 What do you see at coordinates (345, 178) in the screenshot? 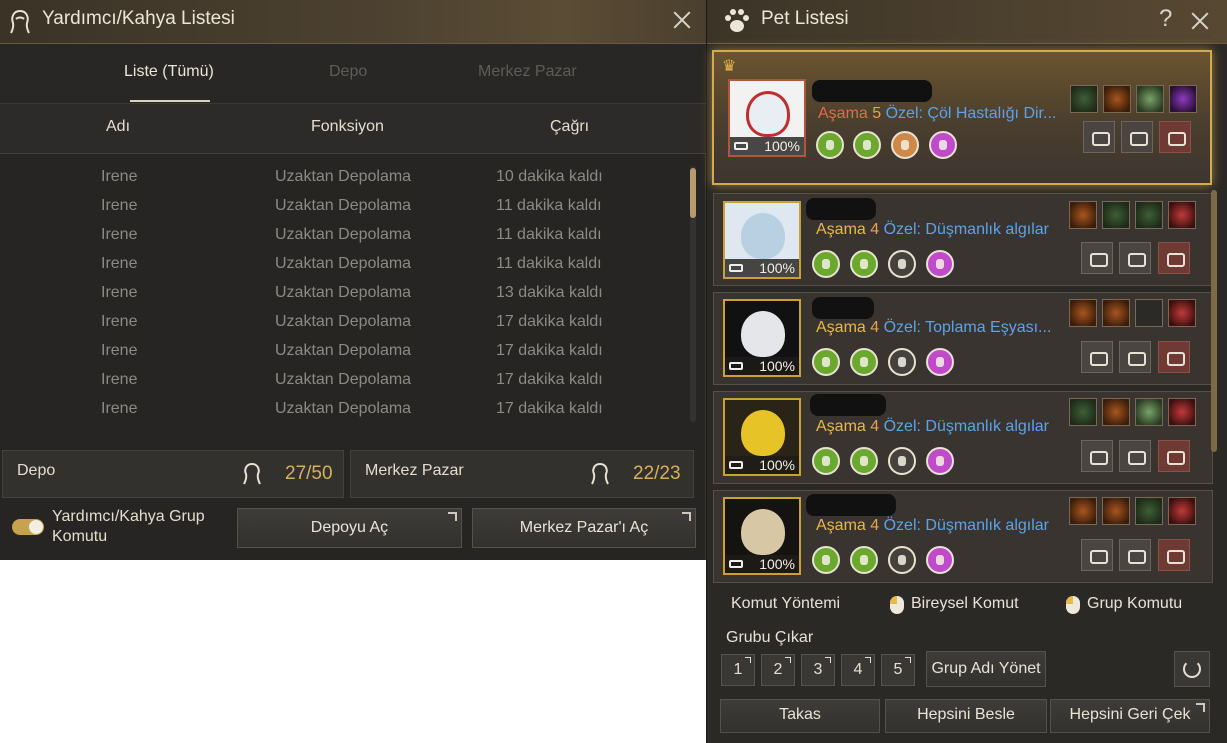
I see `table-row: Irene Uzaktan Depolama 10 dakika kaldı` at bounding box center [345, 178].